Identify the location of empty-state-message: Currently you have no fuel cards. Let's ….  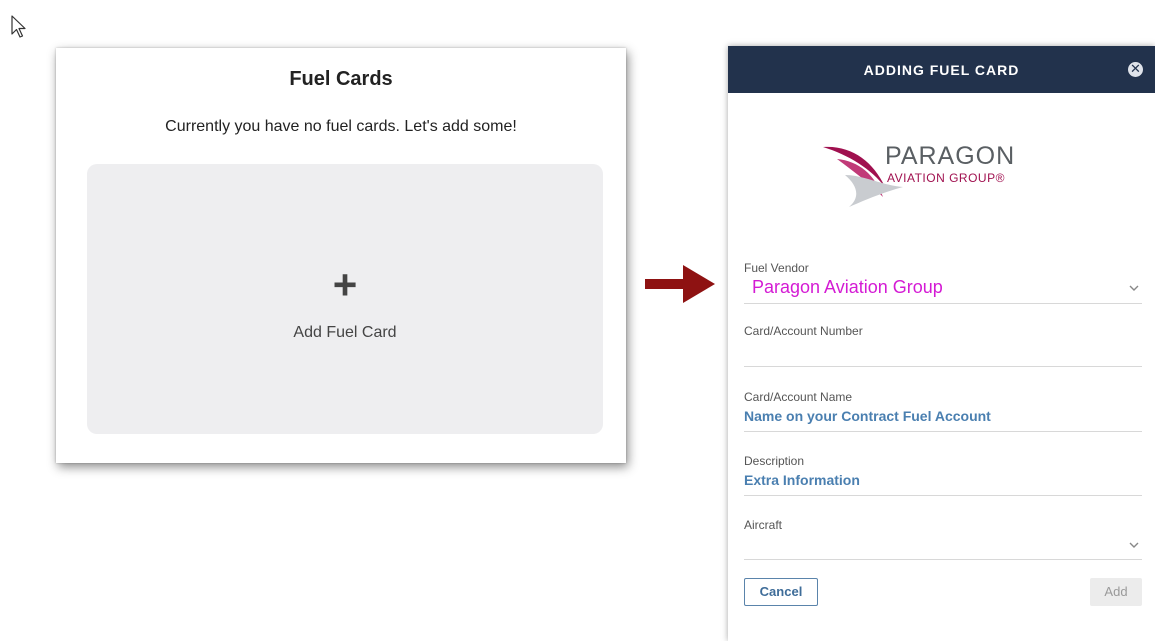
(341, 126).